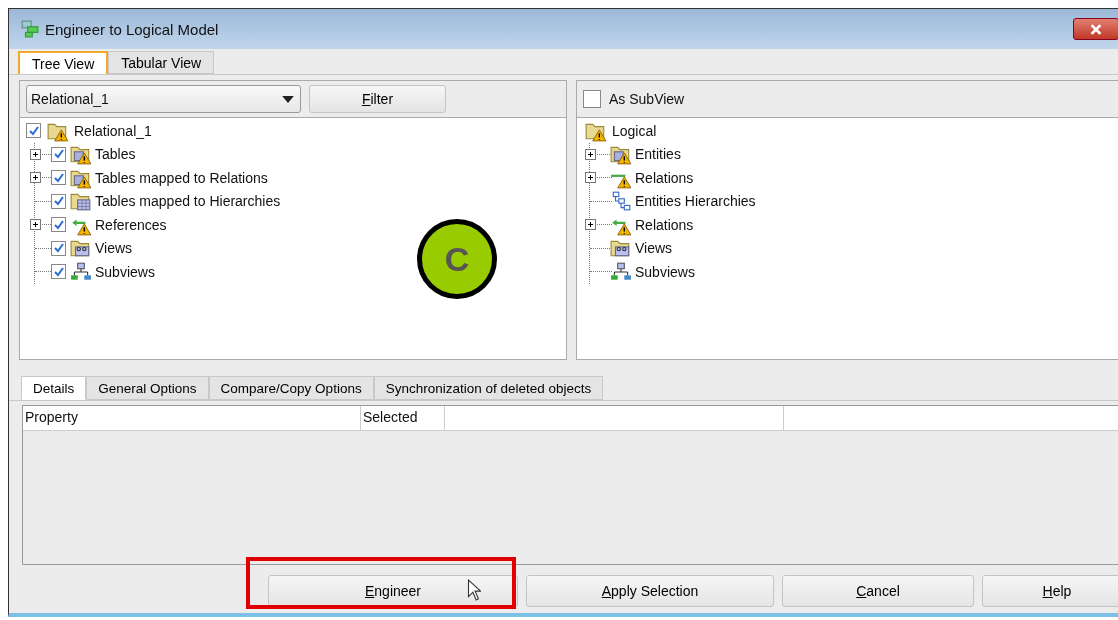 The image size is (1118, 620). What do you see at coordinates (393, 591) in the screenshot?
I see `dialog-button: Engineer` at bounding box center [393, 591].